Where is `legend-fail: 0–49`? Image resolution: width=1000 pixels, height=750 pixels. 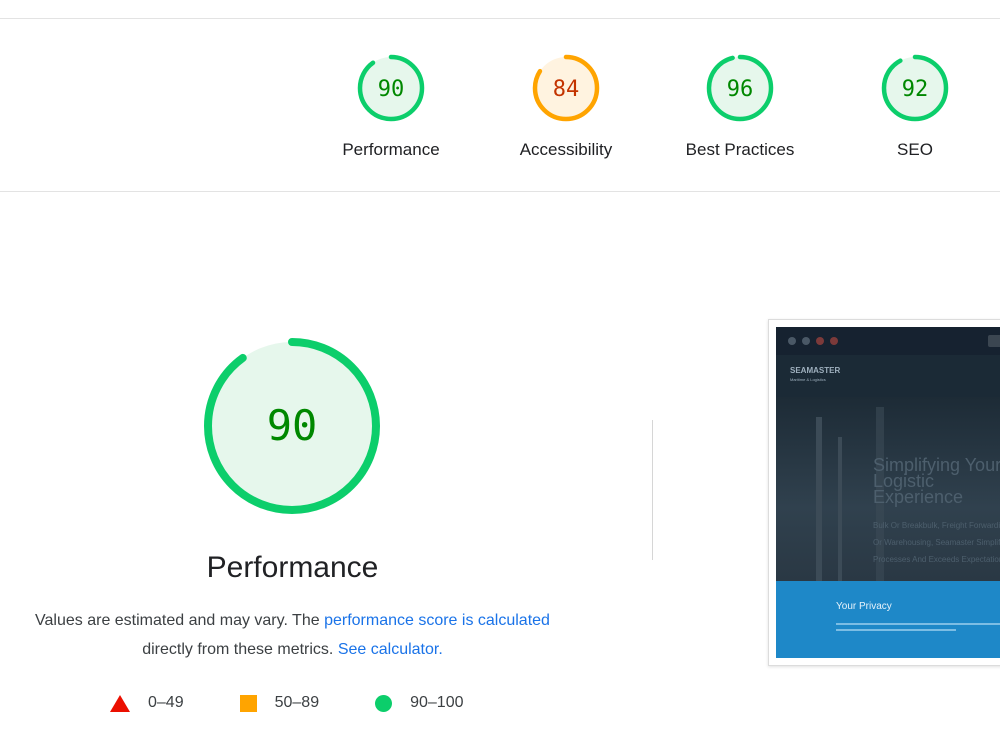 legend-fail: 0–49 is located at coordinates (147, 703).